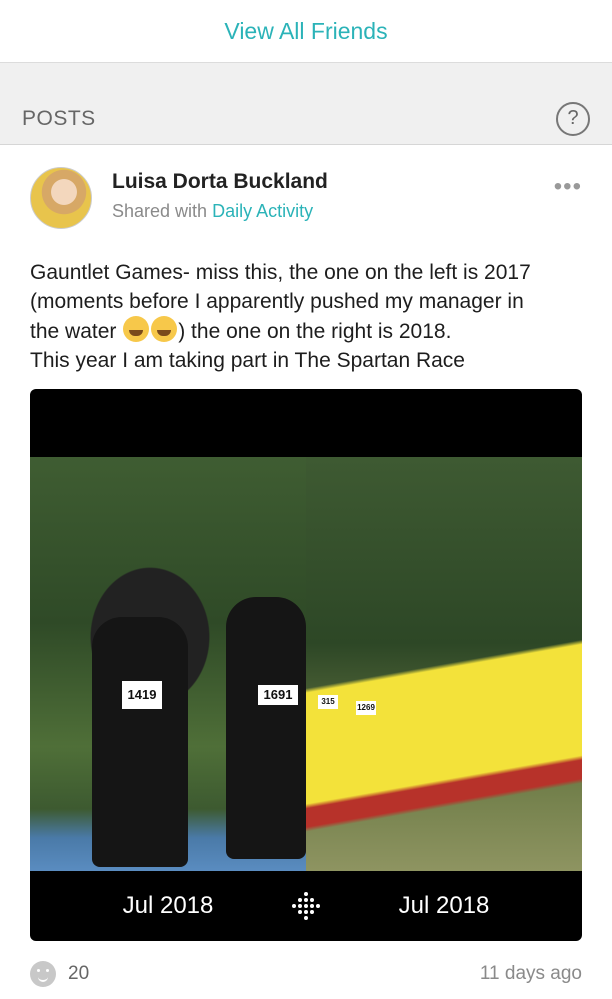 This screenshot has height=999, width=612. I want to click on help-button: ?, so click(573, 118).